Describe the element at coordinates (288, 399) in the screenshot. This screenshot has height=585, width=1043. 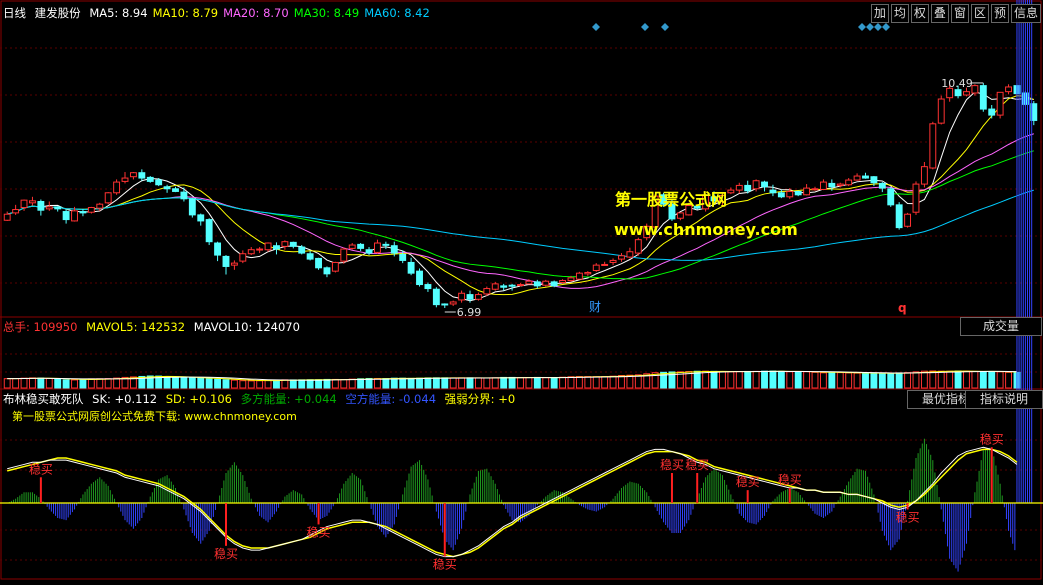
I see `long-energy: 多方能量: +0.044` at that location.